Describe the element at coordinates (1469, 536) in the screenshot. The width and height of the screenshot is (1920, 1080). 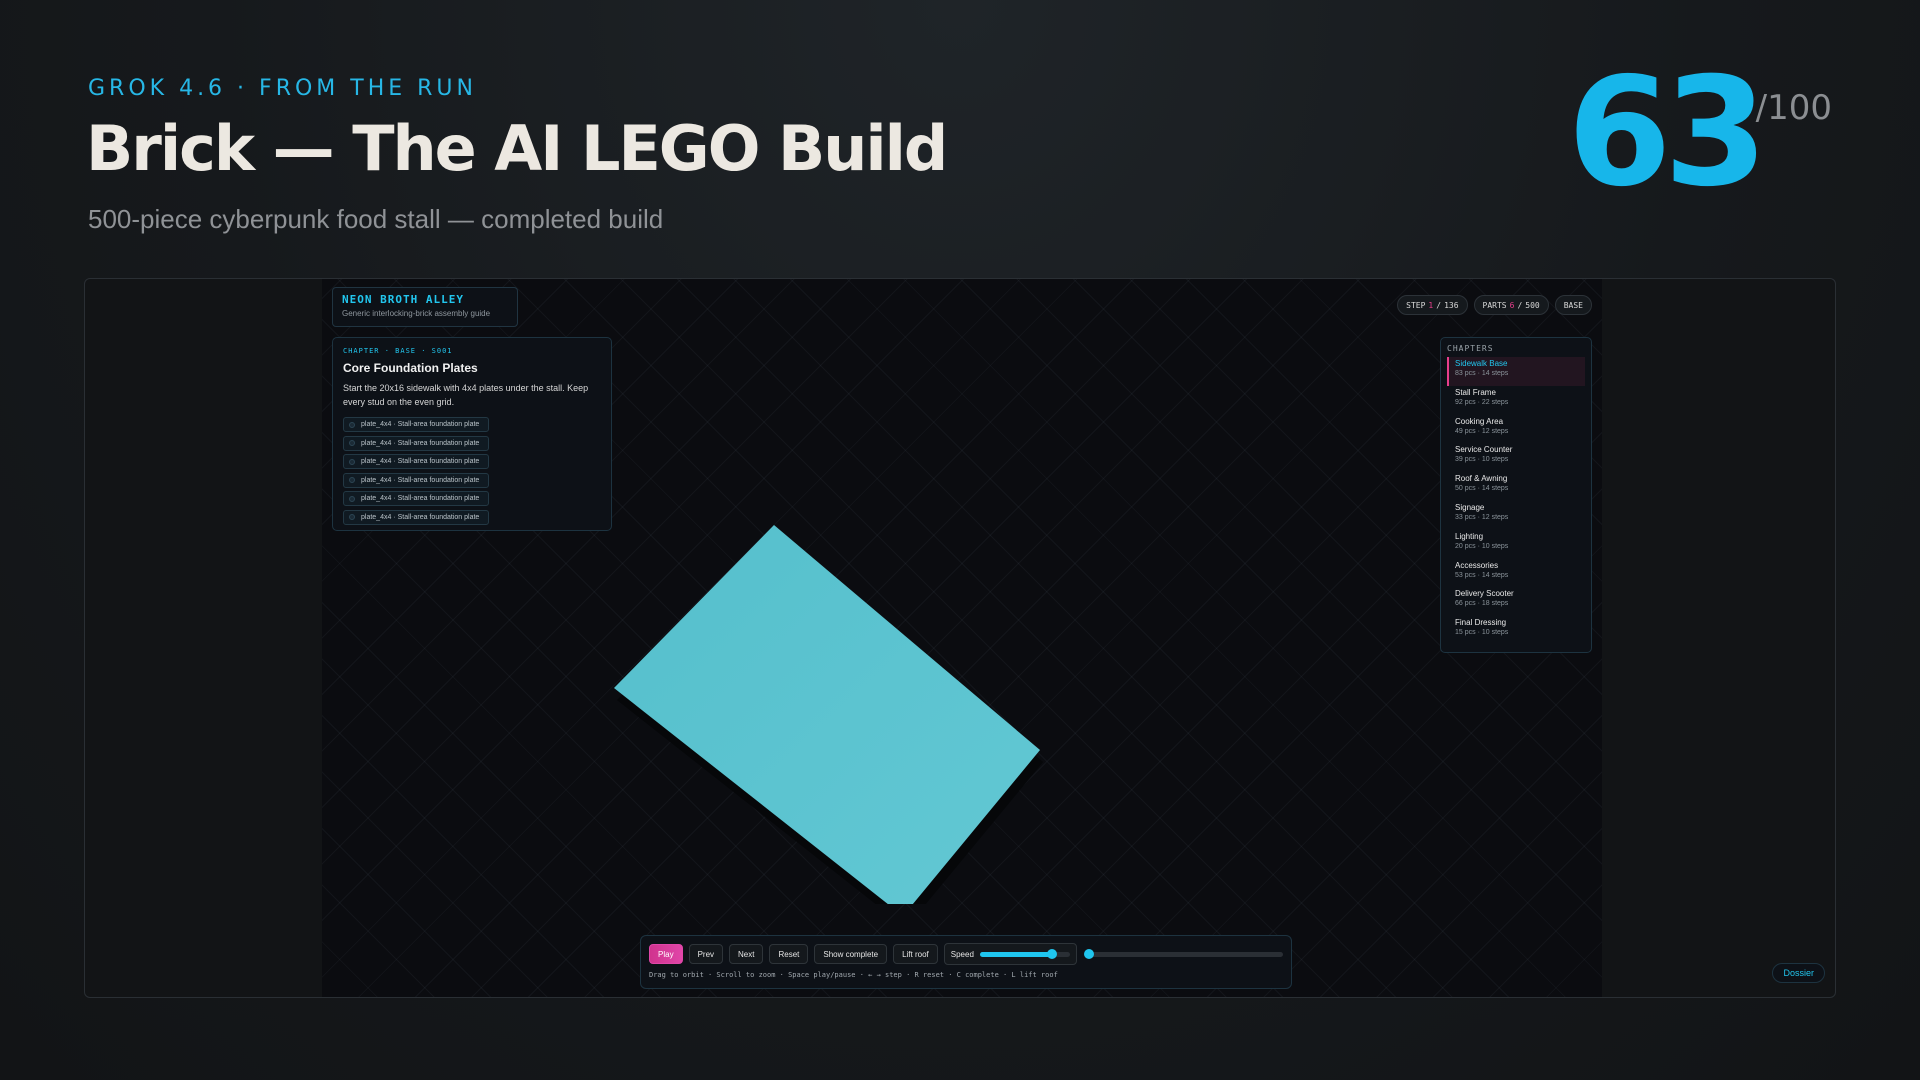
I see `chapter-name: Lighting` at that location.